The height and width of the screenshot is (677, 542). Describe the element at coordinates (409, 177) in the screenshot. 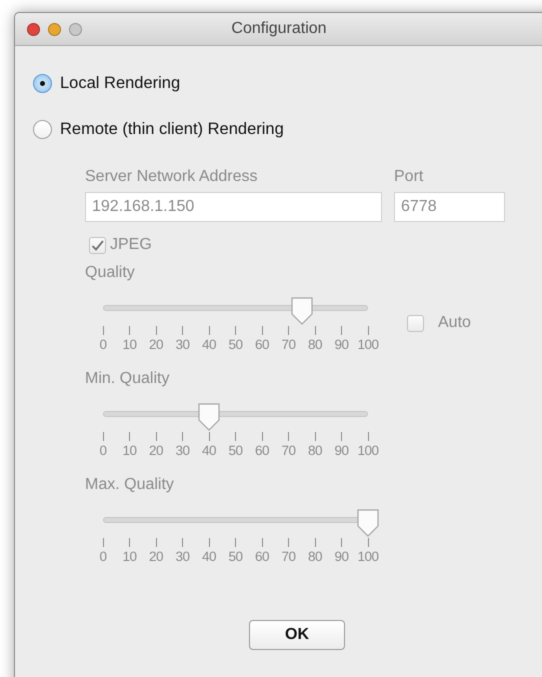

I see `field-label: Port` at that location.